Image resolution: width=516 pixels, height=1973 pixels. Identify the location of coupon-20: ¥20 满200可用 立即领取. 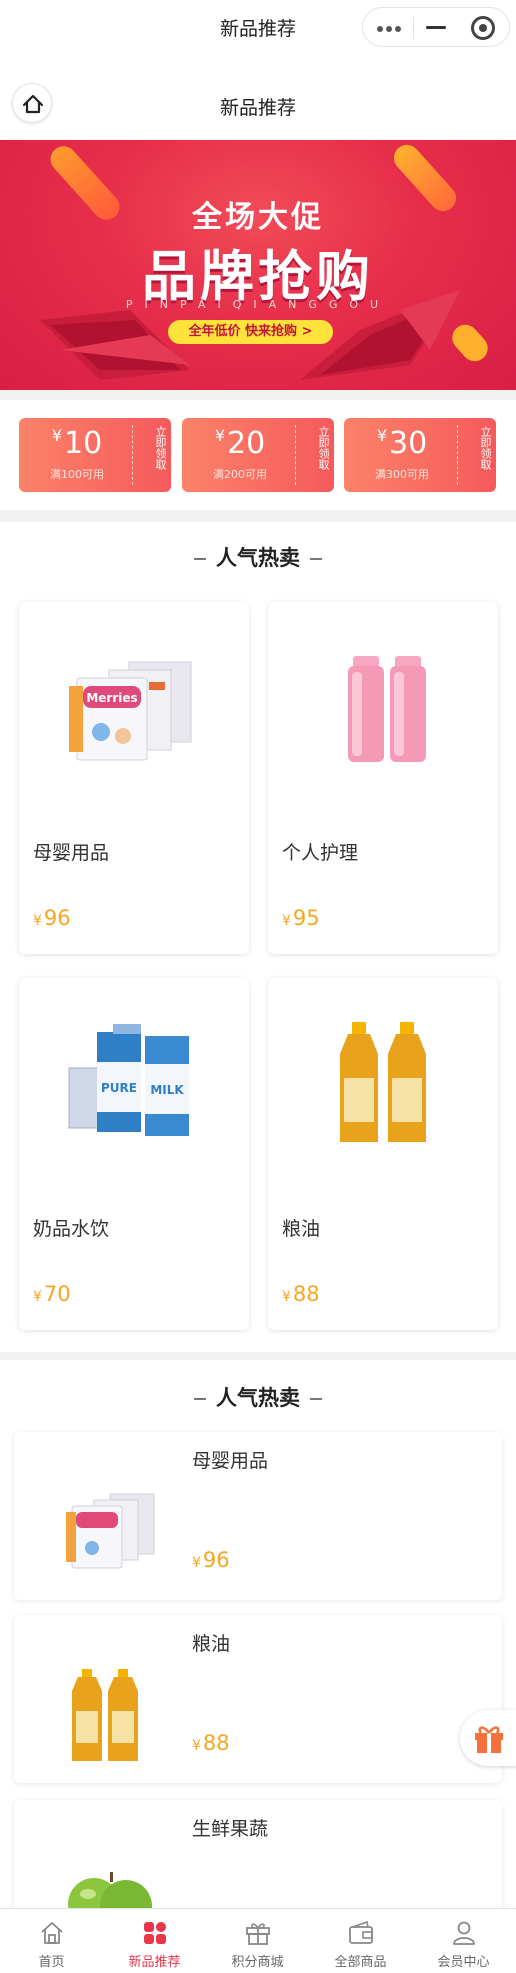
(258, 455).